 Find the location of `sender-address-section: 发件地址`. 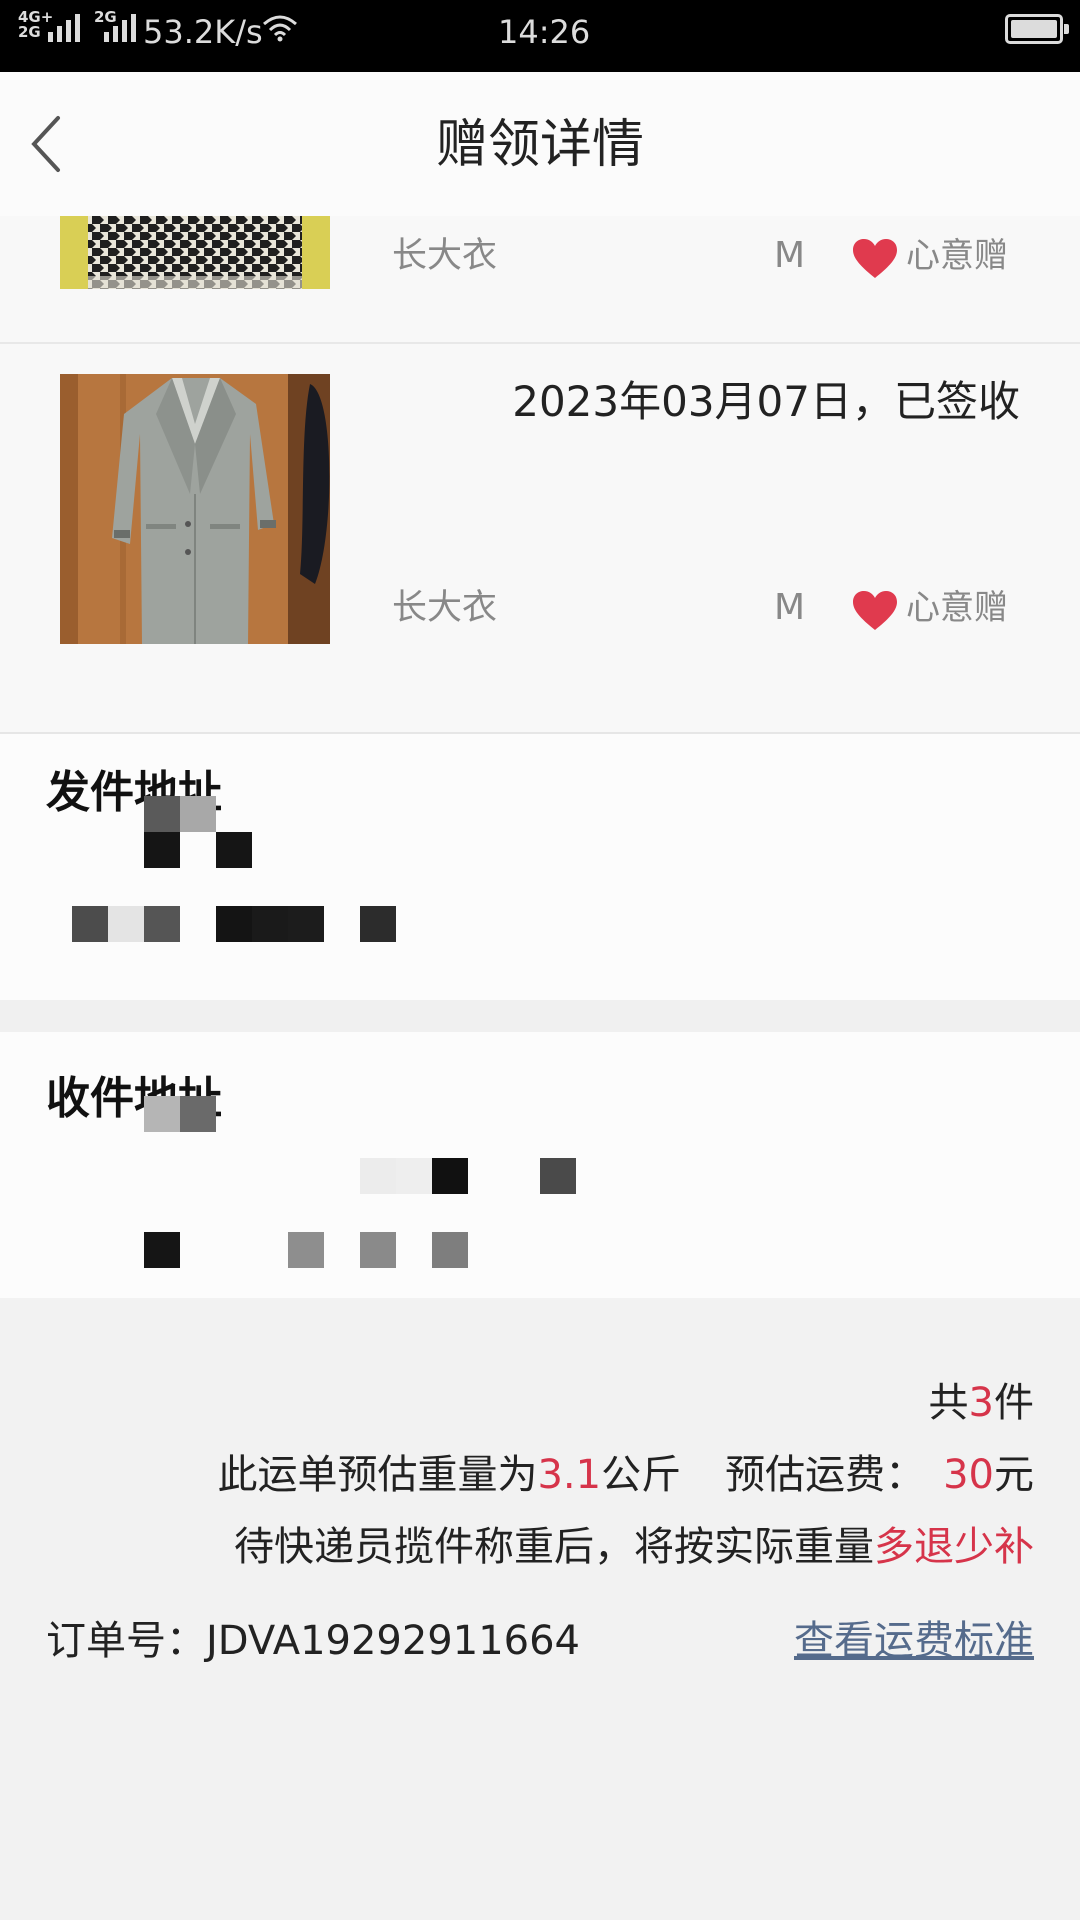

sender-address-section: 发件地址 is located at coordinates (540, 867).